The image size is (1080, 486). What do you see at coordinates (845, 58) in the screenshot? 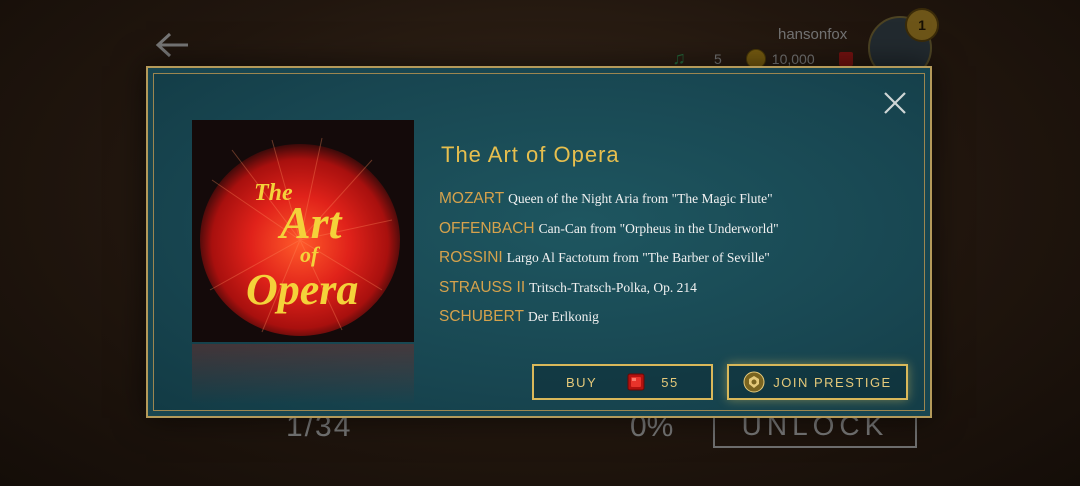
I see `gem-icon` at bounding box center [845, 58].